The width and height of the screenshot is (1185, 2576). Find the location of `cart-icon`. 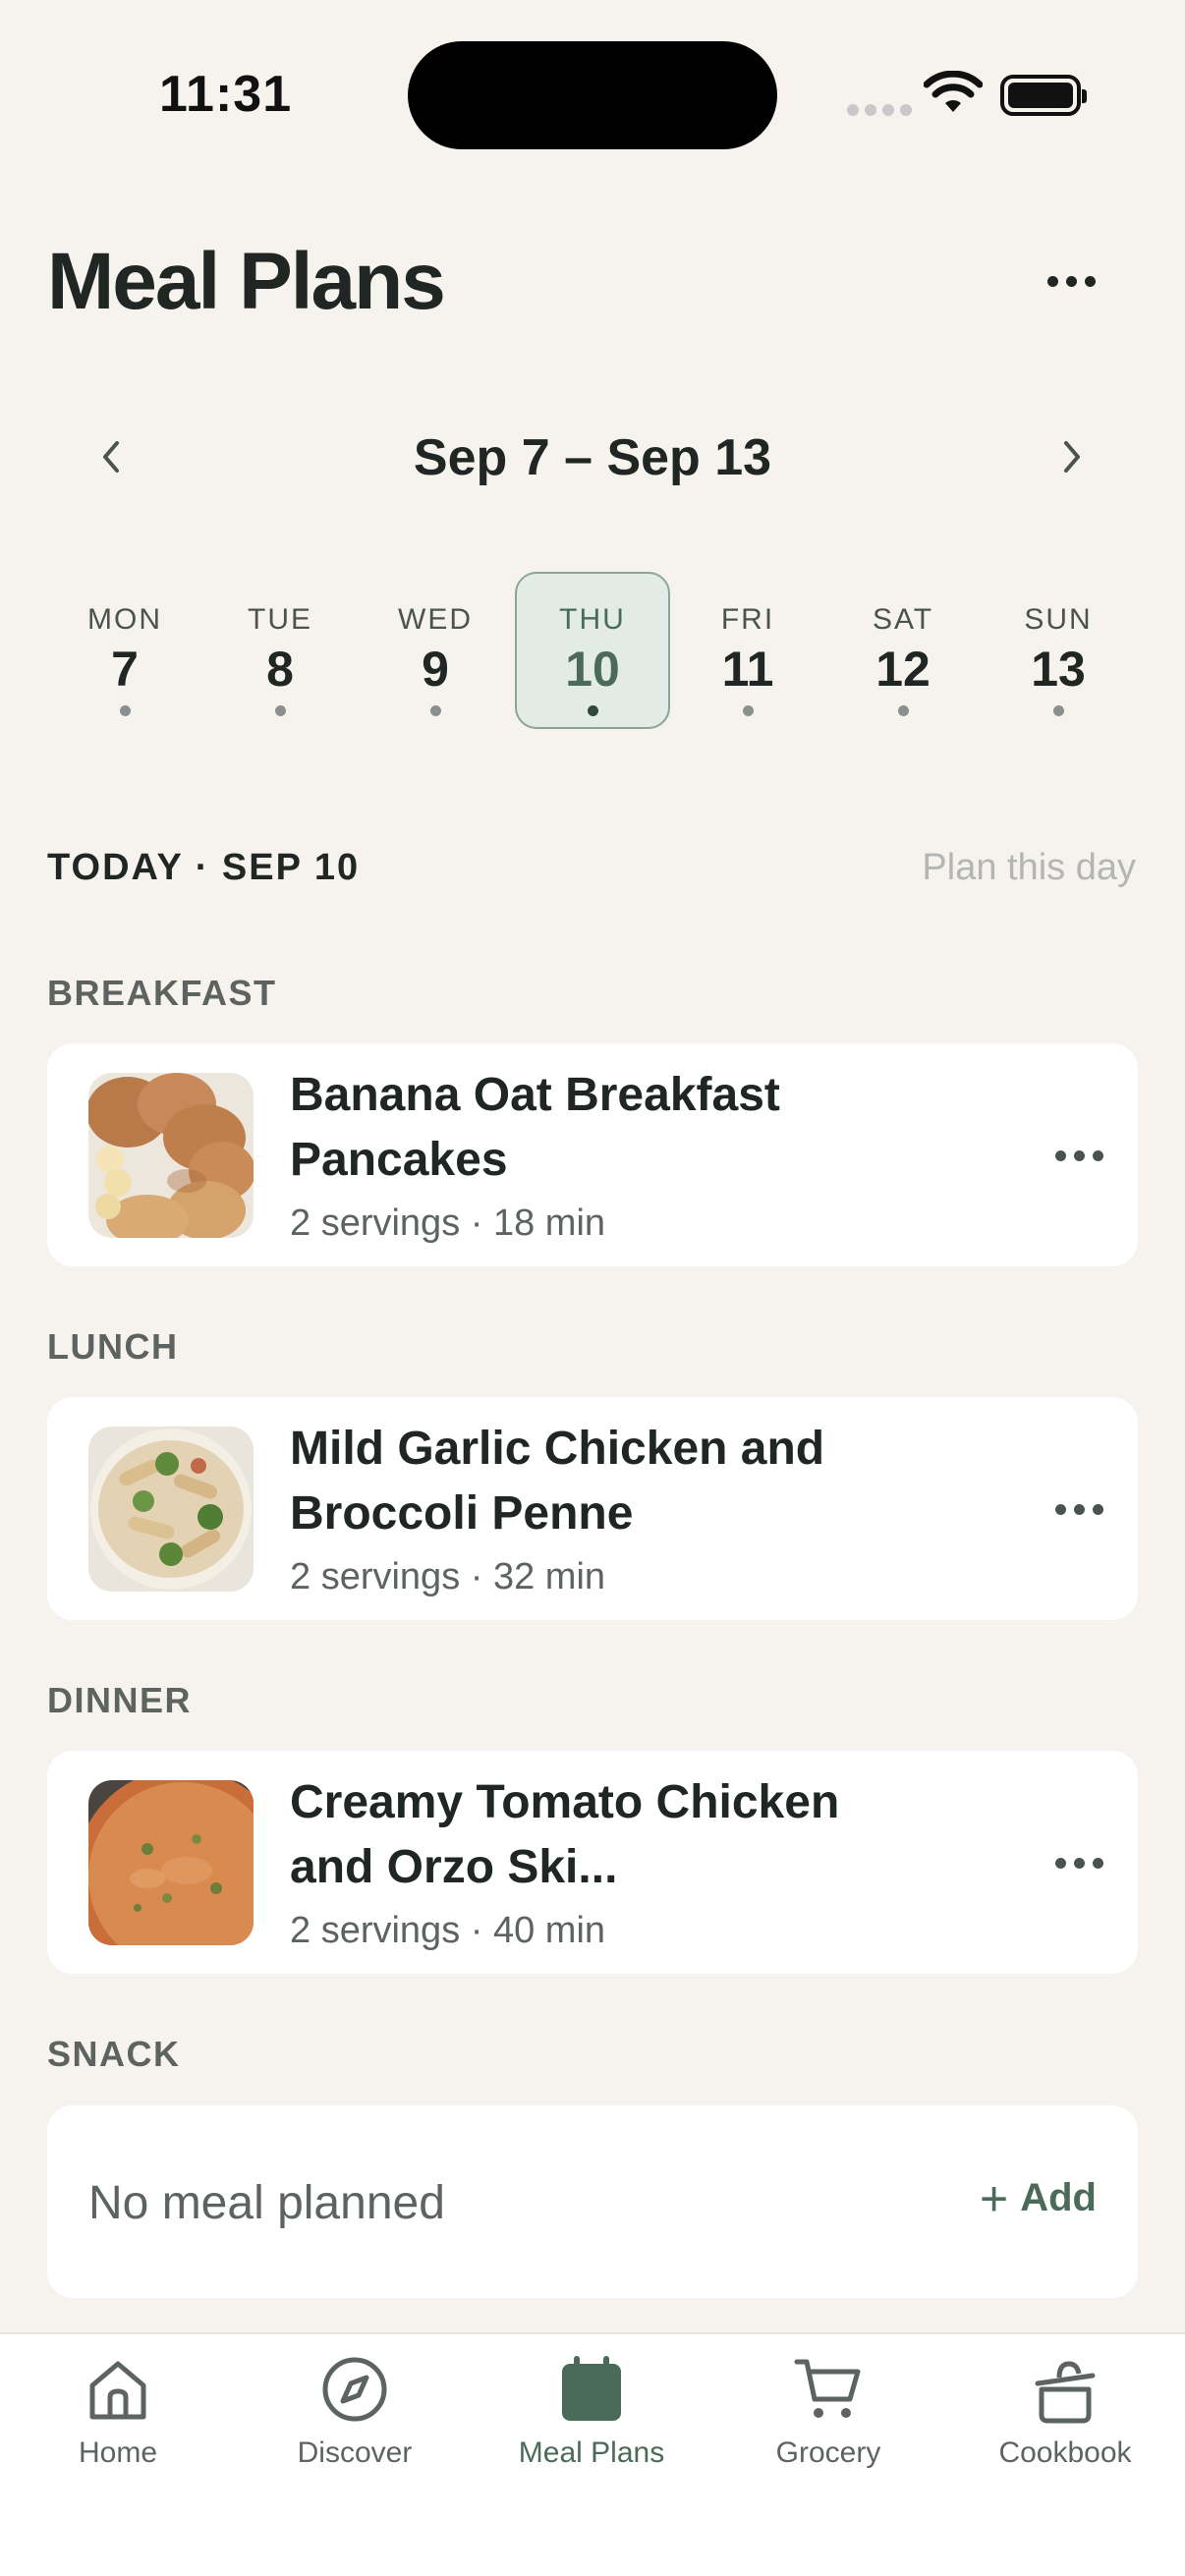

cart-icon is located at coordinates (828, 2388).